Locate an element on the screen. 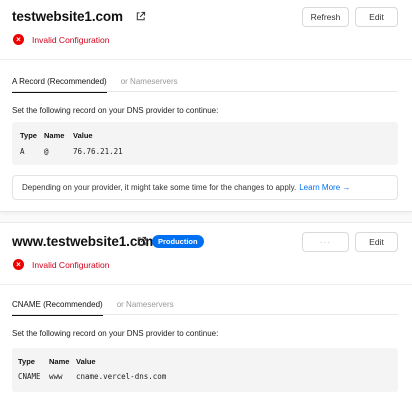  record-type: A is located at coordinates (22, 151).